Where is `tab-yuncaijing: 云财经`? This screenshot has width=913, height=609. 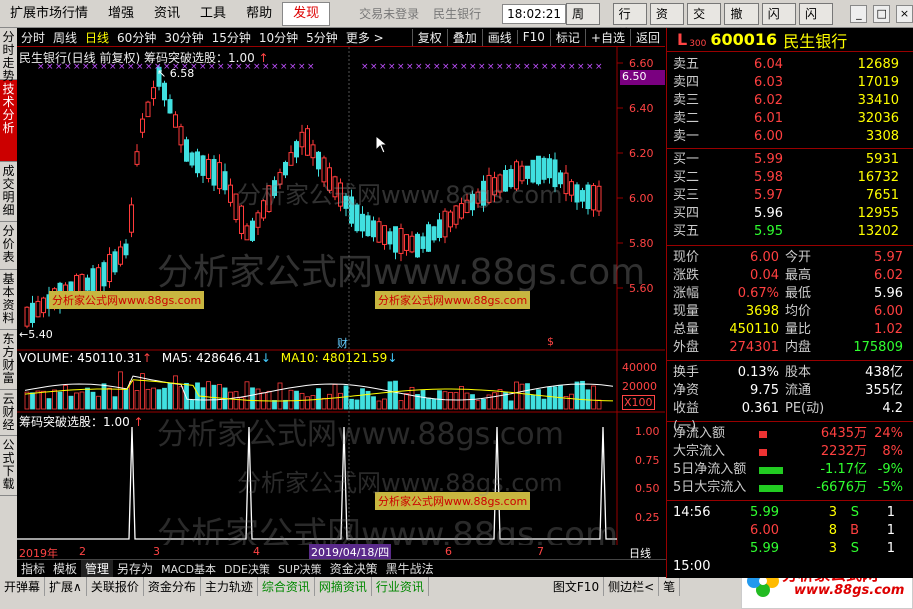 tab-yuncaijing: 云财经 is located at coordinates (8, 413).